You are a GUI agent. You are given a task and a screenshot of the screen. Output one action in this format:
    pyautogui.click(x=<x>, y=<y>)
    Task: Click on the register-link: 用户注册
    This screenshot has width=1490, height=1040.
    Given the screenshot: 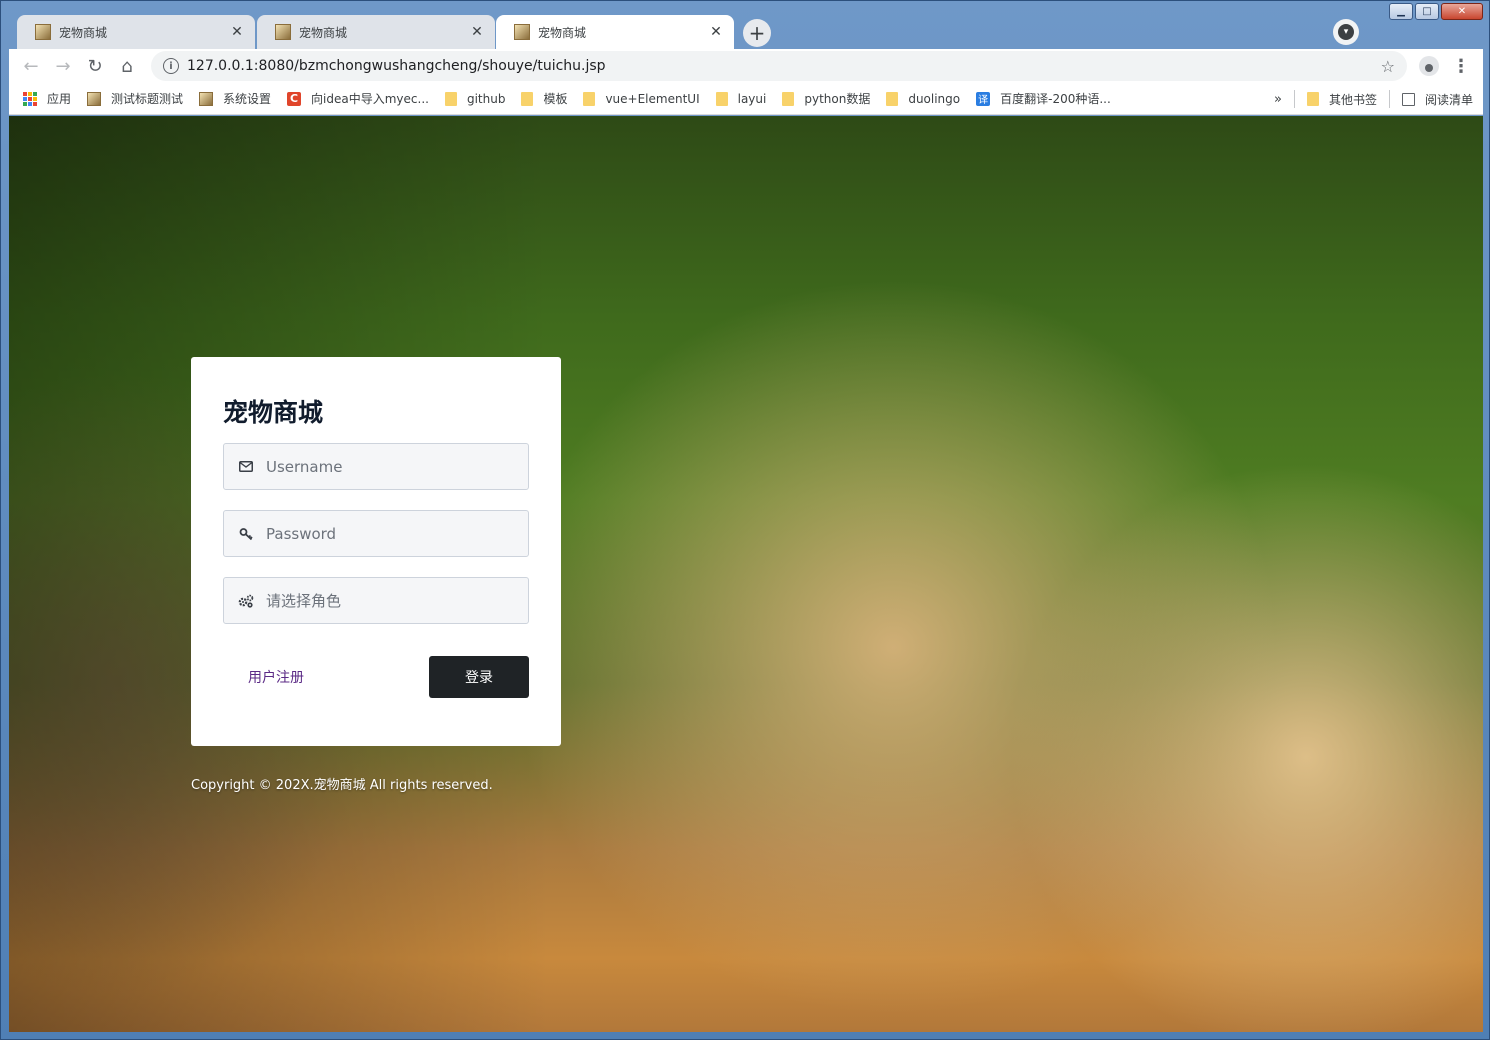 What is the action you would take?
    pyautogui.click(x=276, y=677)
    